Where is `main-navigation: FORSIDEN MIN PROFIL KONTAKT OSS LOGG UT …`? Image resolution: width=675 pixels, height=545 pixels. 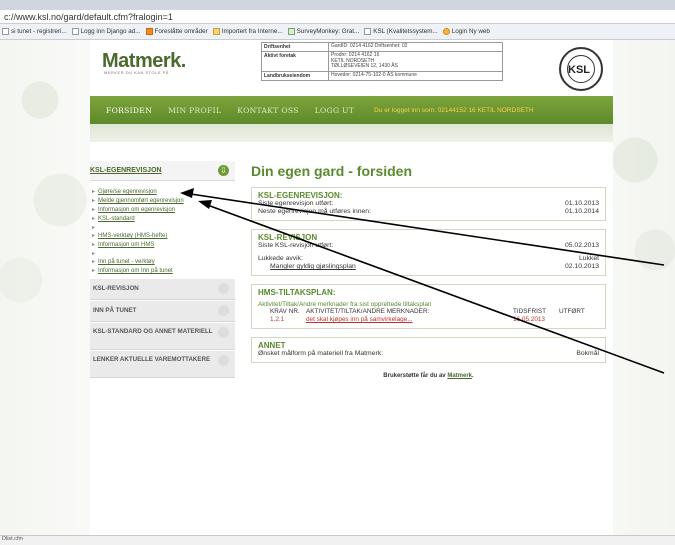 main-navigation: FORSIDEN MIN PROFIL KONTAKT OSS LOGG UT … is located at coordinates (351, 110).